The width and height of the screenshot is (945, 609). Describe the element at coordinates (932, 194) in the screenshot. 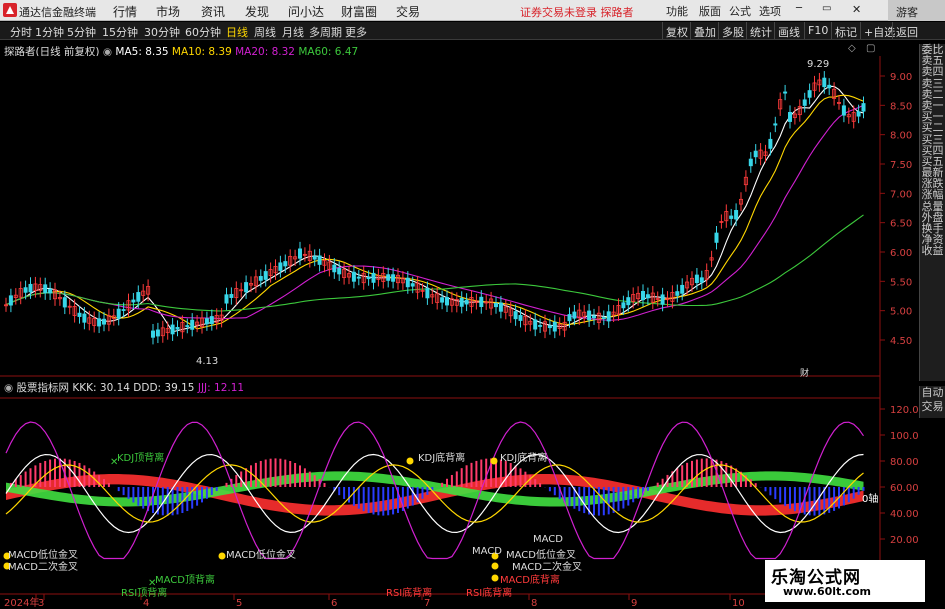

I see `side-tab: 涨幅` at that location.